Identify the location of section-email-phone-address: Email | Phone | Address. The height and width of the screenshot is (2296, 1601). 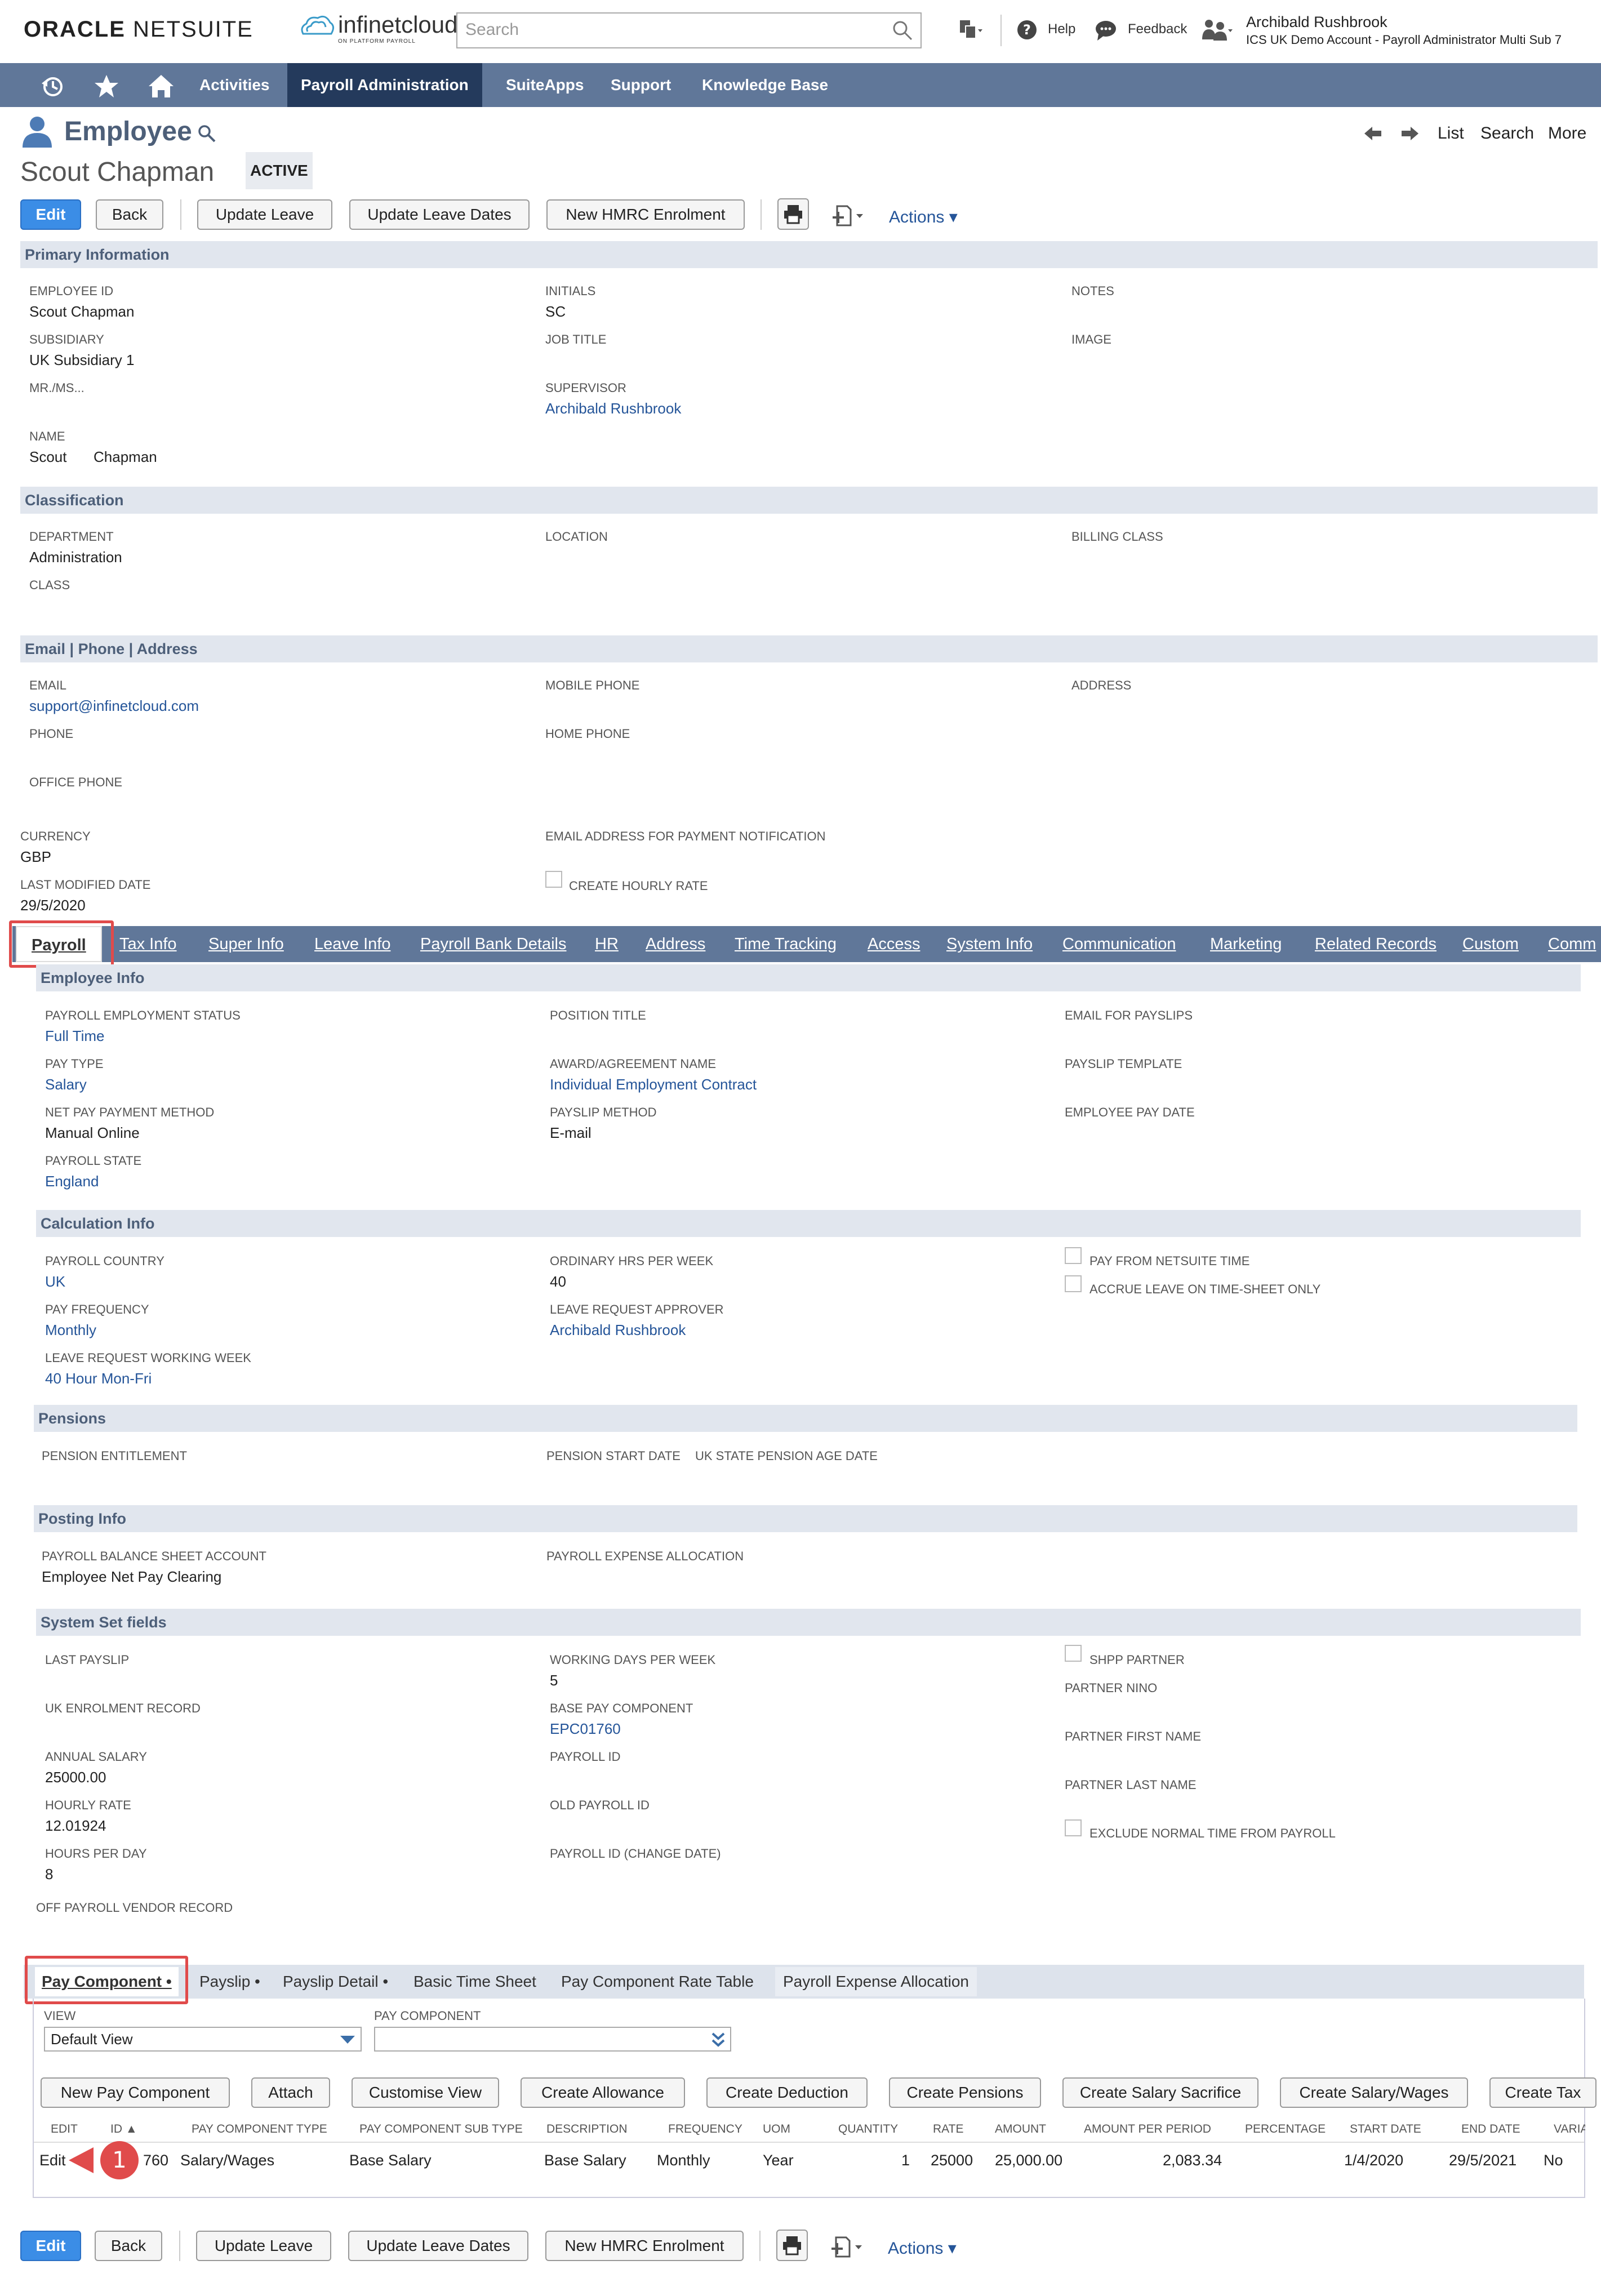
(809, 648).